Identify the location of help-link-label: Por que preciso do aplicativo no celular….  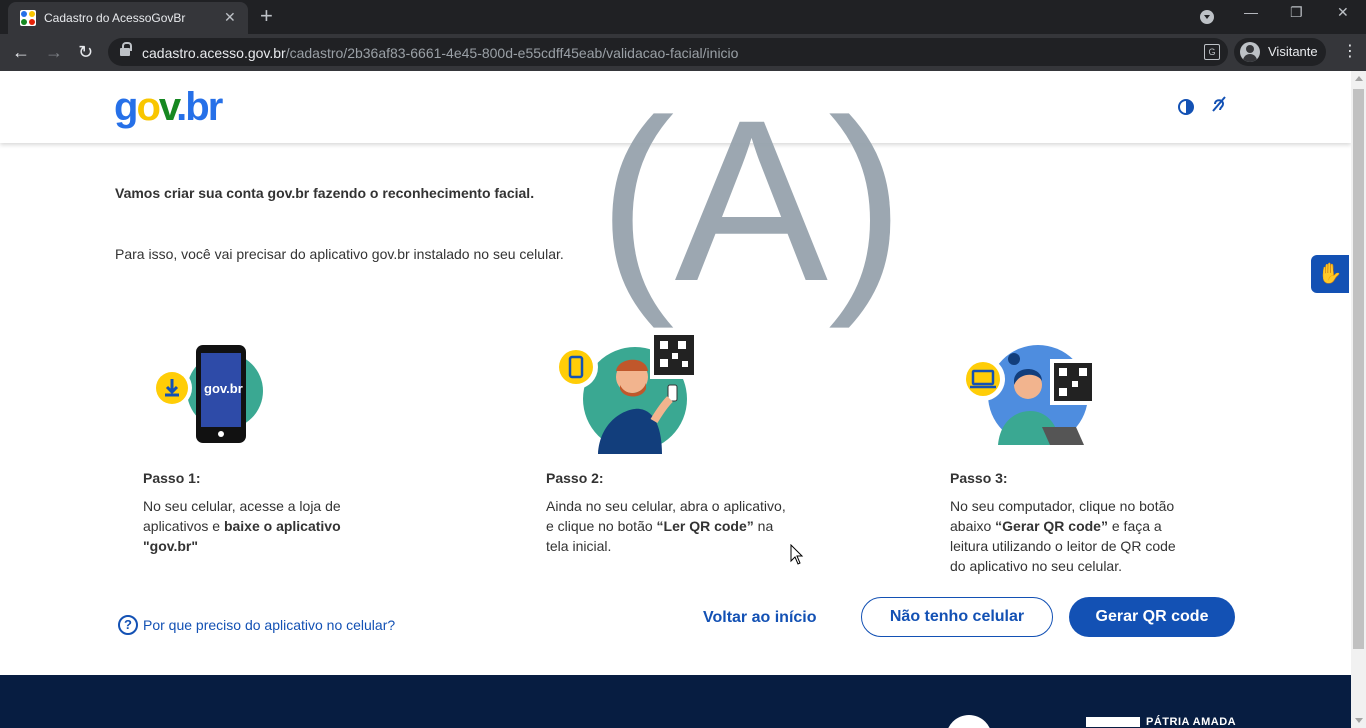
(269, 625).